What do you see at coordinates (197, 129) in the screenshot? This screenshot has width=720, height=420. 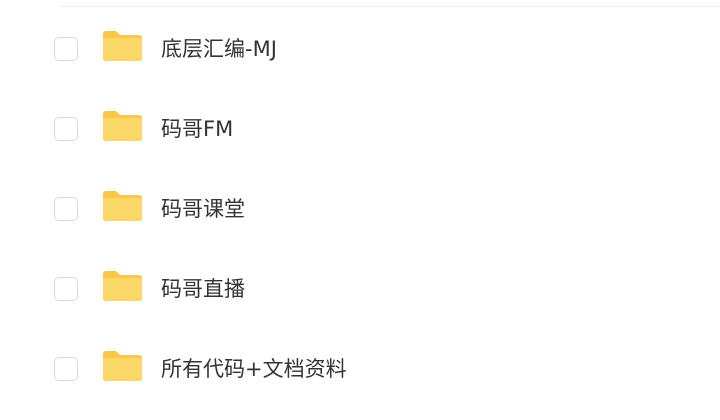 I see `file-name: 码哥FM` at bounding box center [197, 129].